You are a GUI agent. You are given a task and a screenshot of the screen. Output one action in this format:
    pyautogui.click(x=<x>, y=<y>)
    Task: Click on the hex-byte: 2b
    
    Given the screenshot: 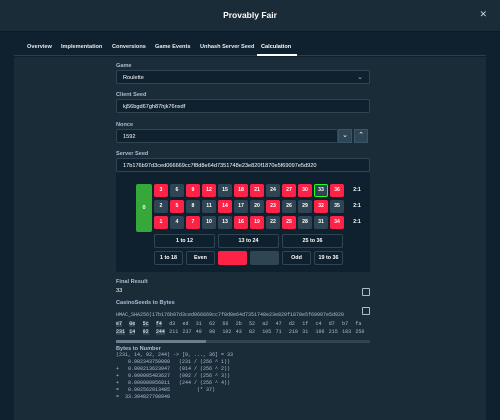 What is the action you would take?
    pyautogui.click(x=238, y=324)
    